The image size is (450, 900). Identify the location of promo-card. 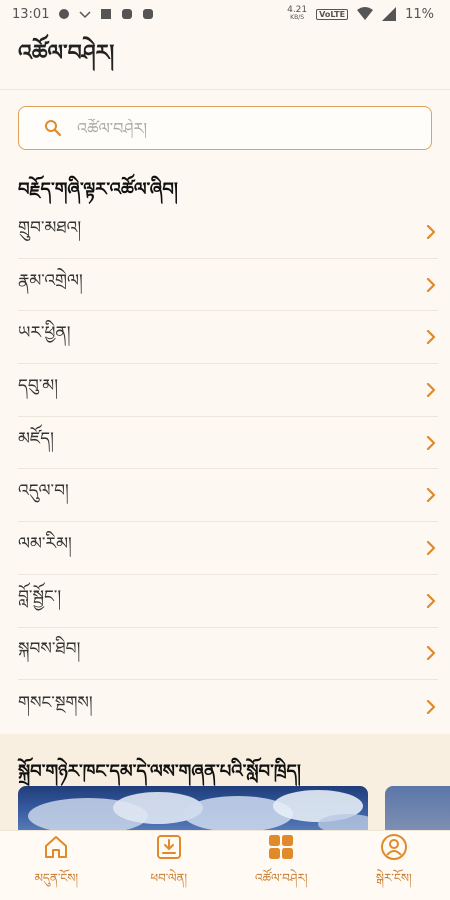
(193, 808).